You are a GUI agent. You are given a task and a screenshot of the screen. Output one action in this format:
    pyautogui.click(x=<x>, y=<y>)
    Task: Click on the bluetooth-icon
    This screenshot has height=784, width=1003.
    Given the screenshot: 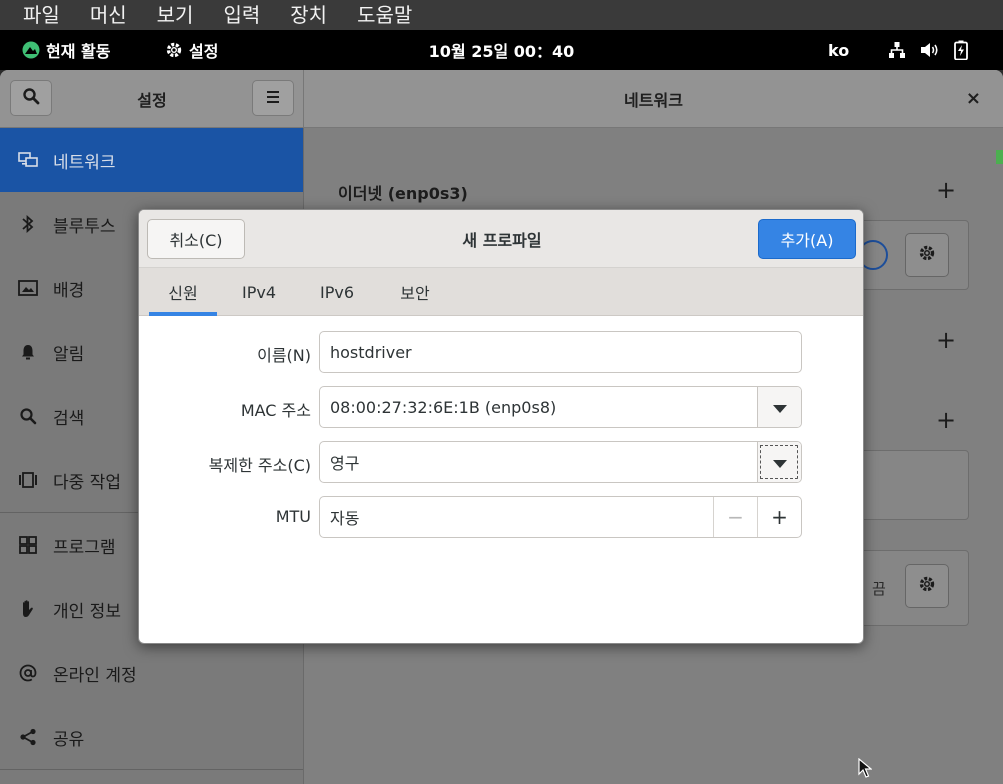 What is the action you would take?
    pyautogui.click(x=28, y=224)
    